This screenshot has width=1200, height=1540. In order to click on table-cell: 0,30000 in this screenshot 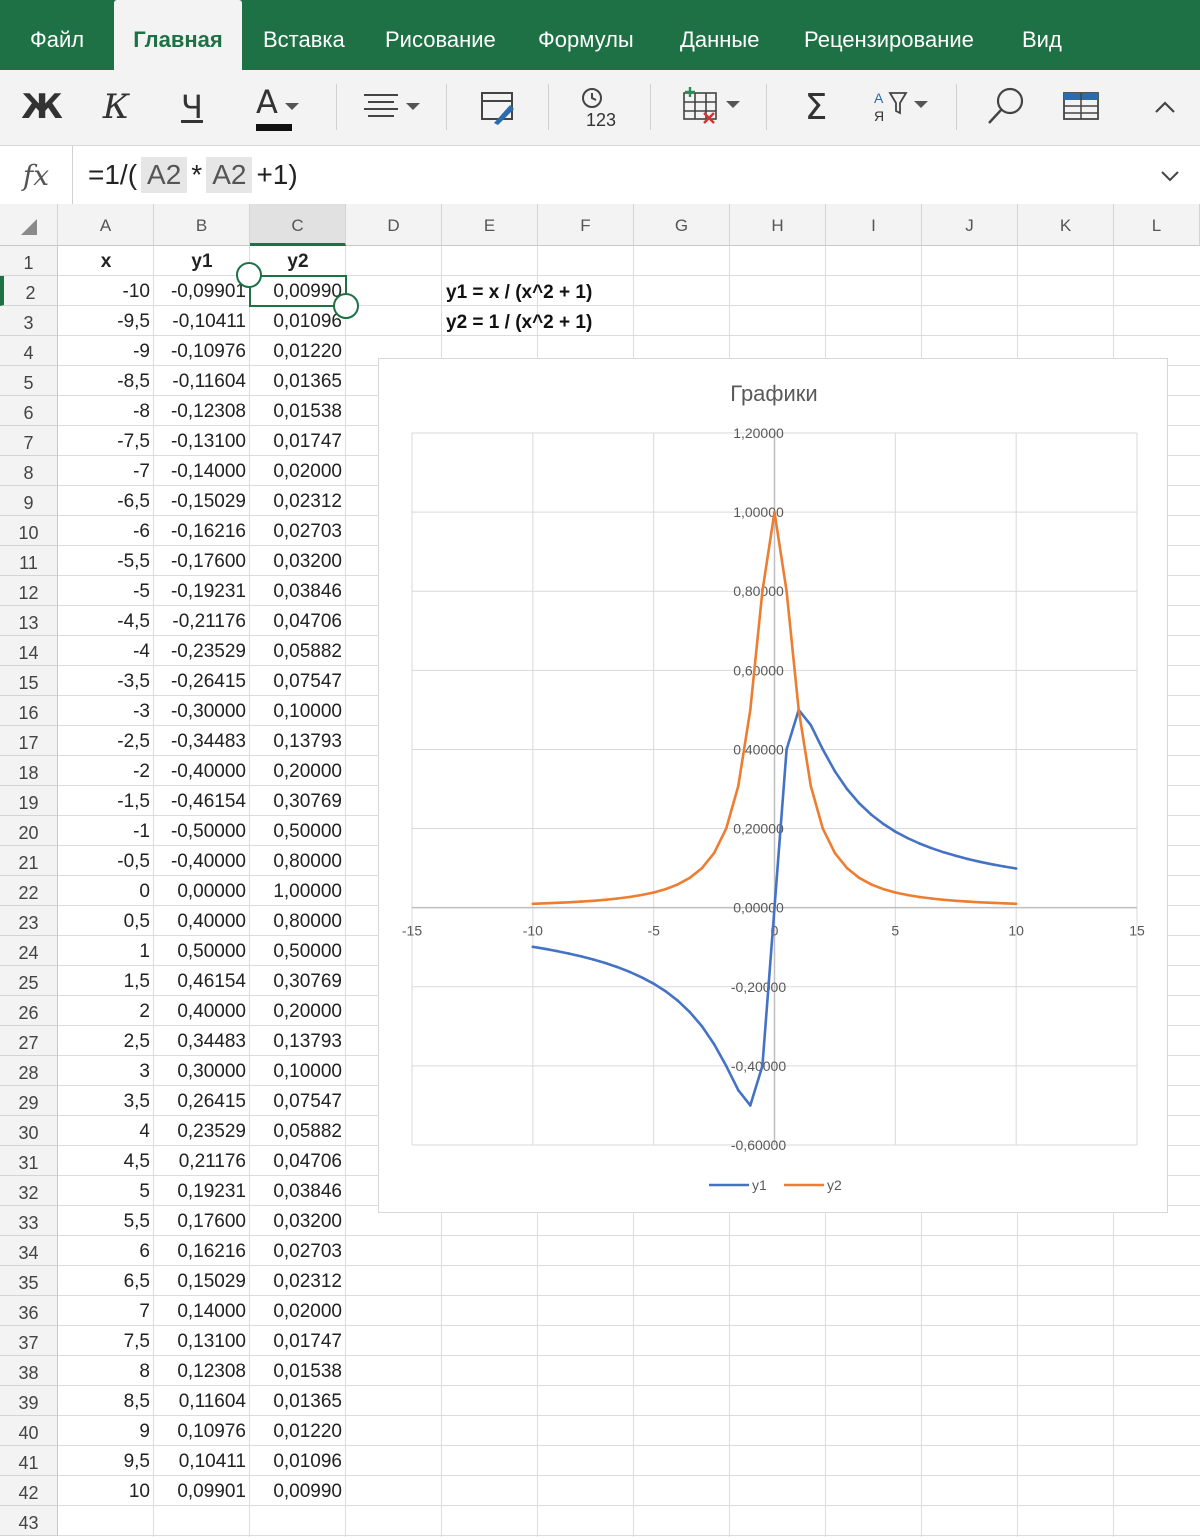, I will do `click(202, 1071)`.